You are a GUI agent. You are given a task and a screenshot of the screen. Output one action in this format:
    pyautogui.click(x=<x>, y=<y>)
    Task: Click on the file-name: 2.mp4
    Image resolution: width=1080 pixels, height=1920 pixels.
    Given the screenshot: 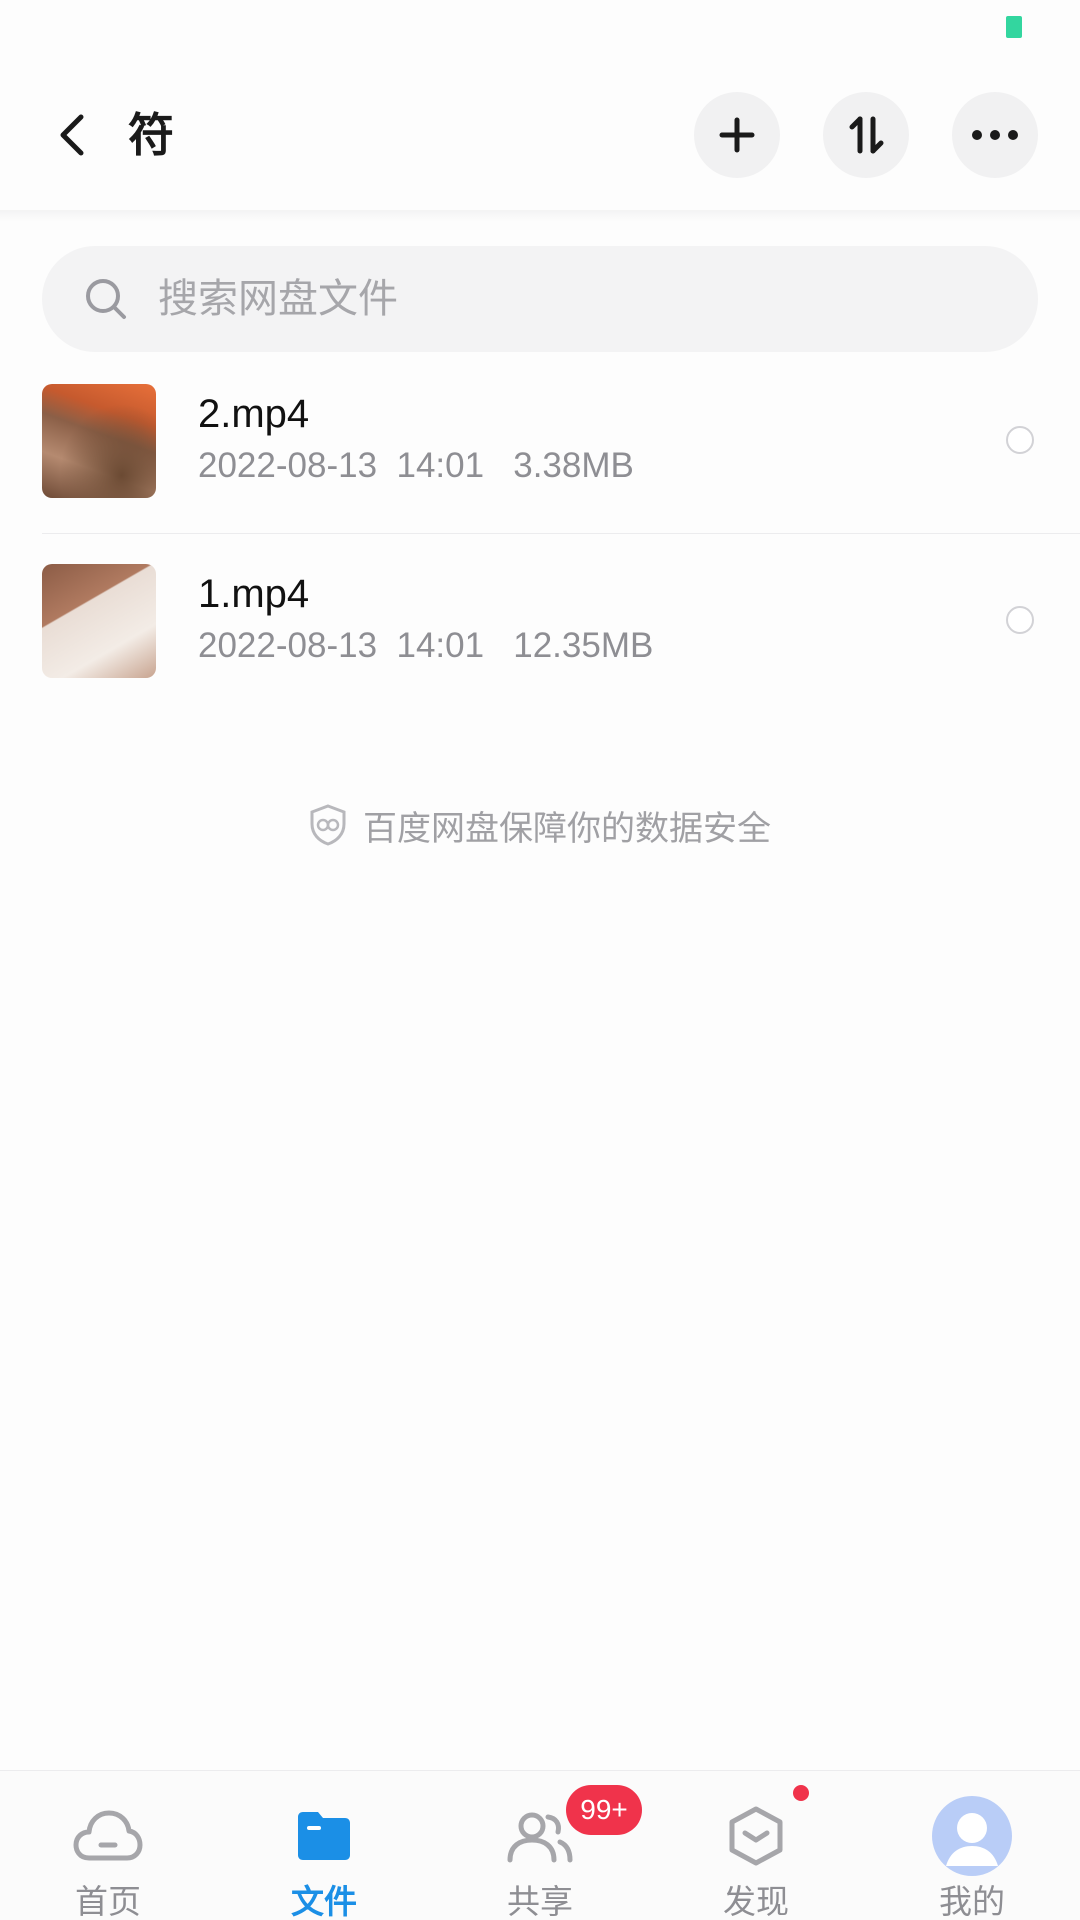 What is the action you would take?
    pyautogui.click(x=254, y=414)
    